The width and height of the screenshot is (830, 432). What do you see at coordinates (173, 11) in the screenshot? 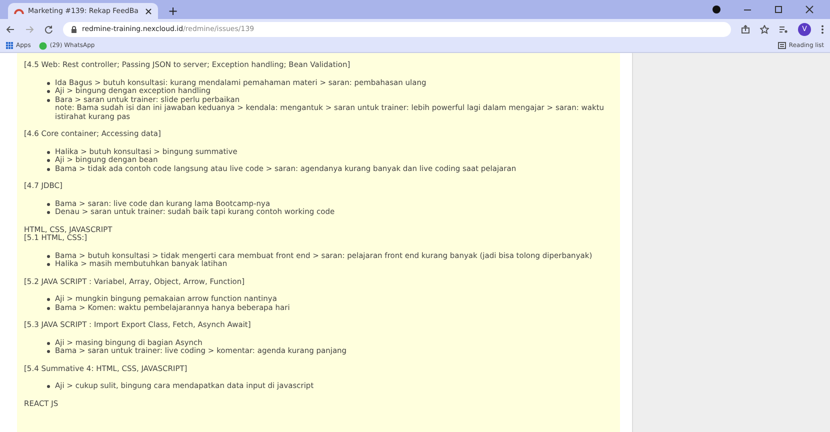
I see `new-tab-button: +` at bounding box center [173, 11].